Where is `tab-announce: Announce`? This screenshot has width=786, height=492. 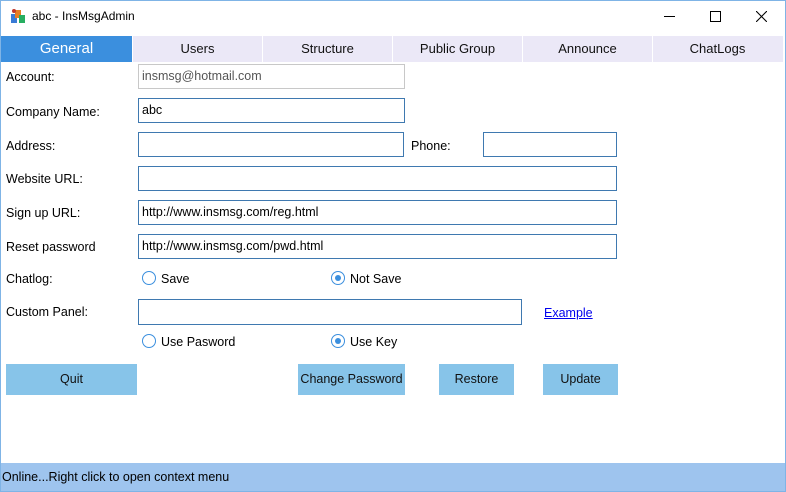 tab-announce: Announce is located at coordinates (587, 49).